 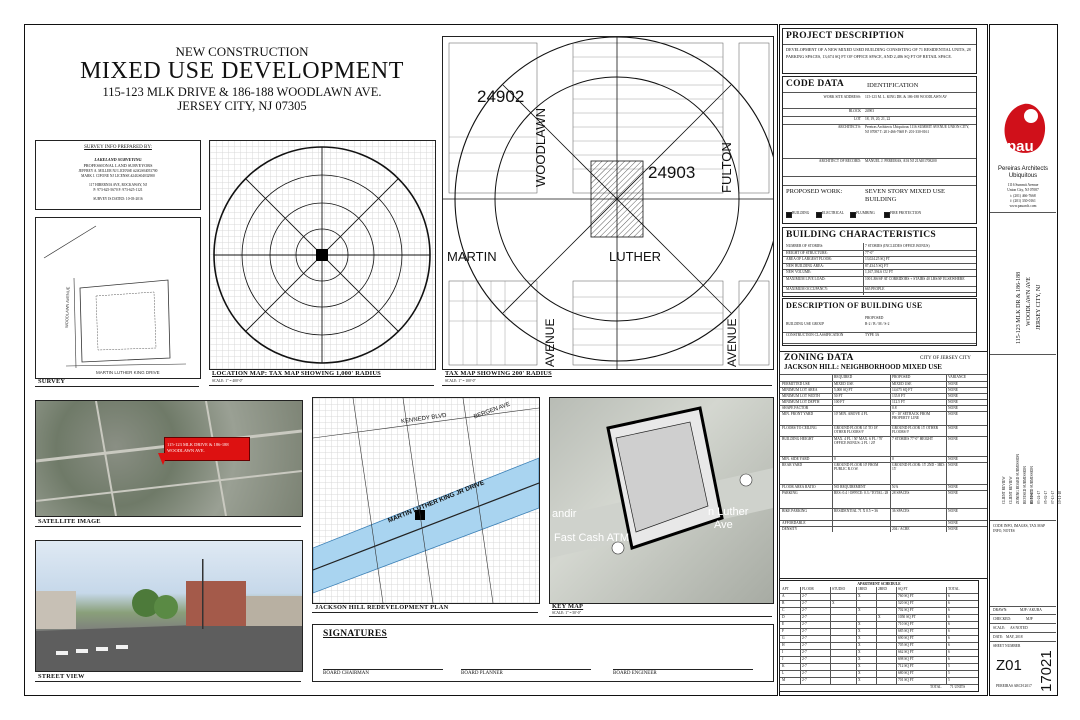 I want to click on caption-survey-rule, so click(x=117, y=386).